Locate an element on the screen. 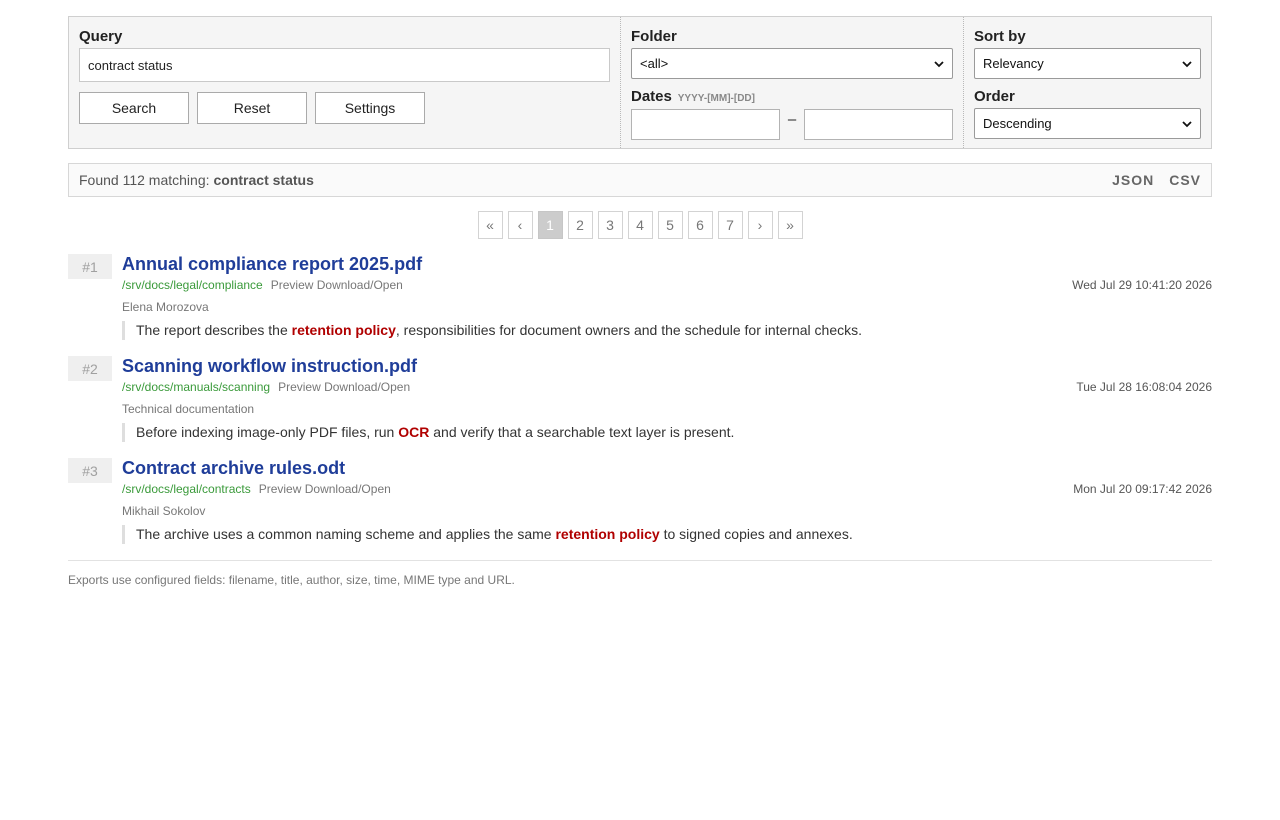 The image size is (1280, 820). result-author: Elena Morozova is located at coordinates (165, 307).